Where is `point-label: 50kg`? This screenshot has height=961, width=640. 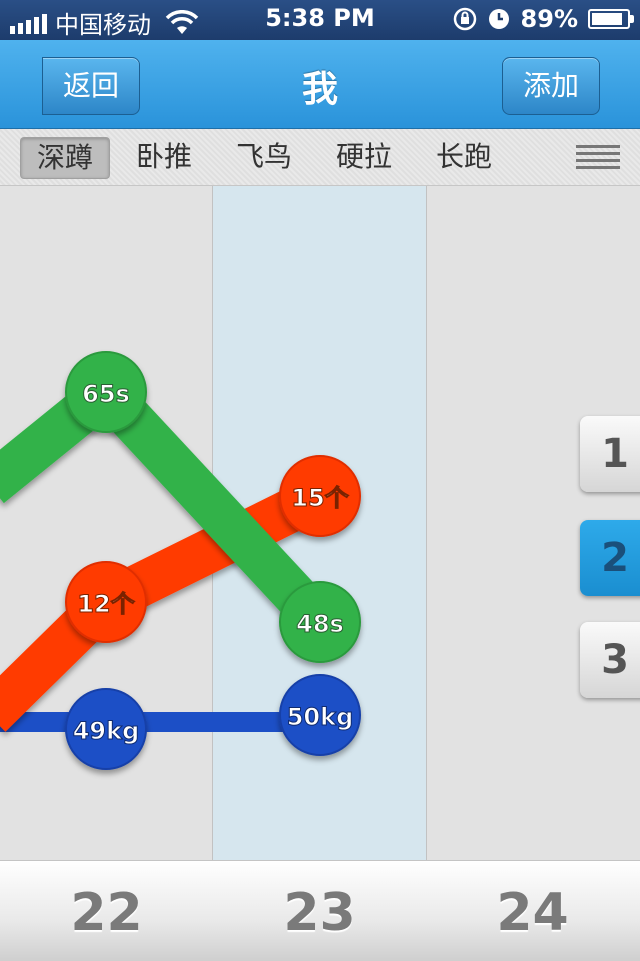
point-label: 50kg is located at coordinates (320, 717).